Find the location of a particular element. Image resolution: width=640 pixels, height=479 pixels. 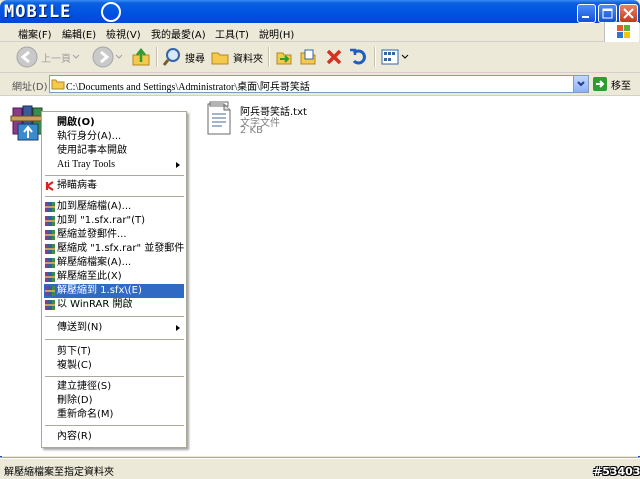

delete-button is located at coordinates (334, 57).